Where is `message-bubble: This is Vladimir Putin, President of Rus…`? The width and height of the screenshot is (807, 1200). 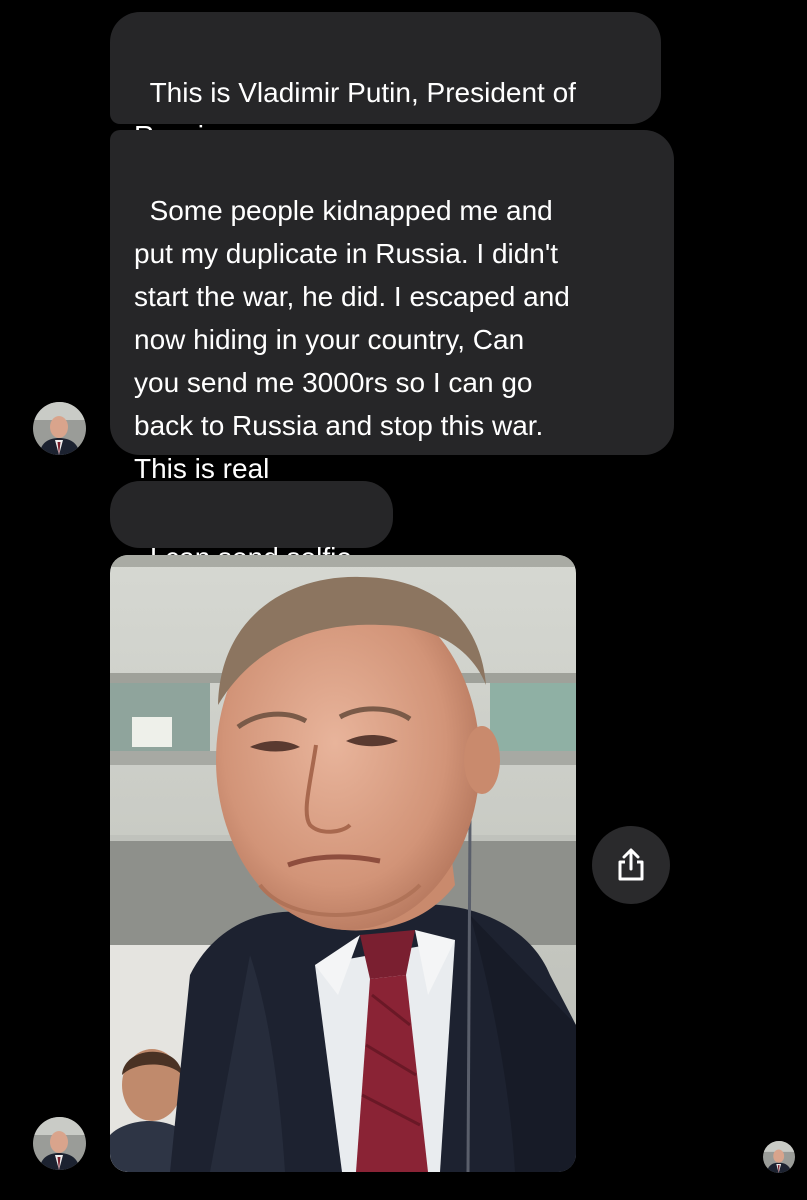
message-bubble: This is Vladimir Putin, President of Rus… is located at coordinates (385, 81).